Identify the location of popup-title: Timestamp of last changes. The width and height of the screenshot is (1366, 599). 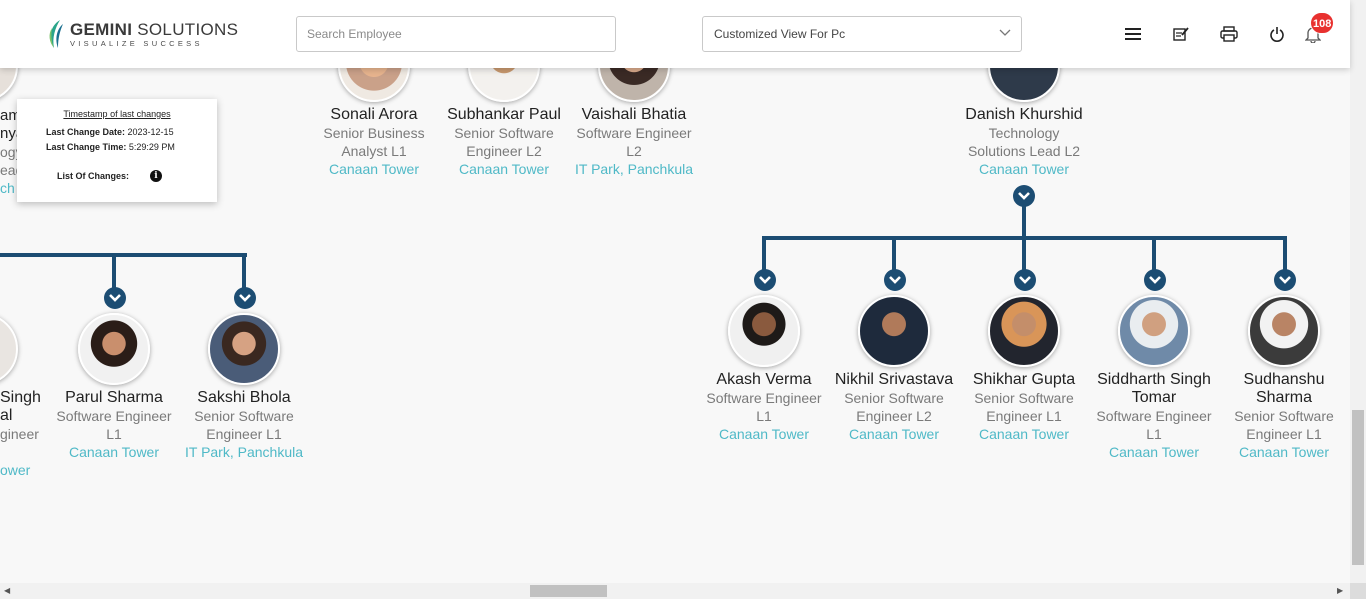
(117, 114).